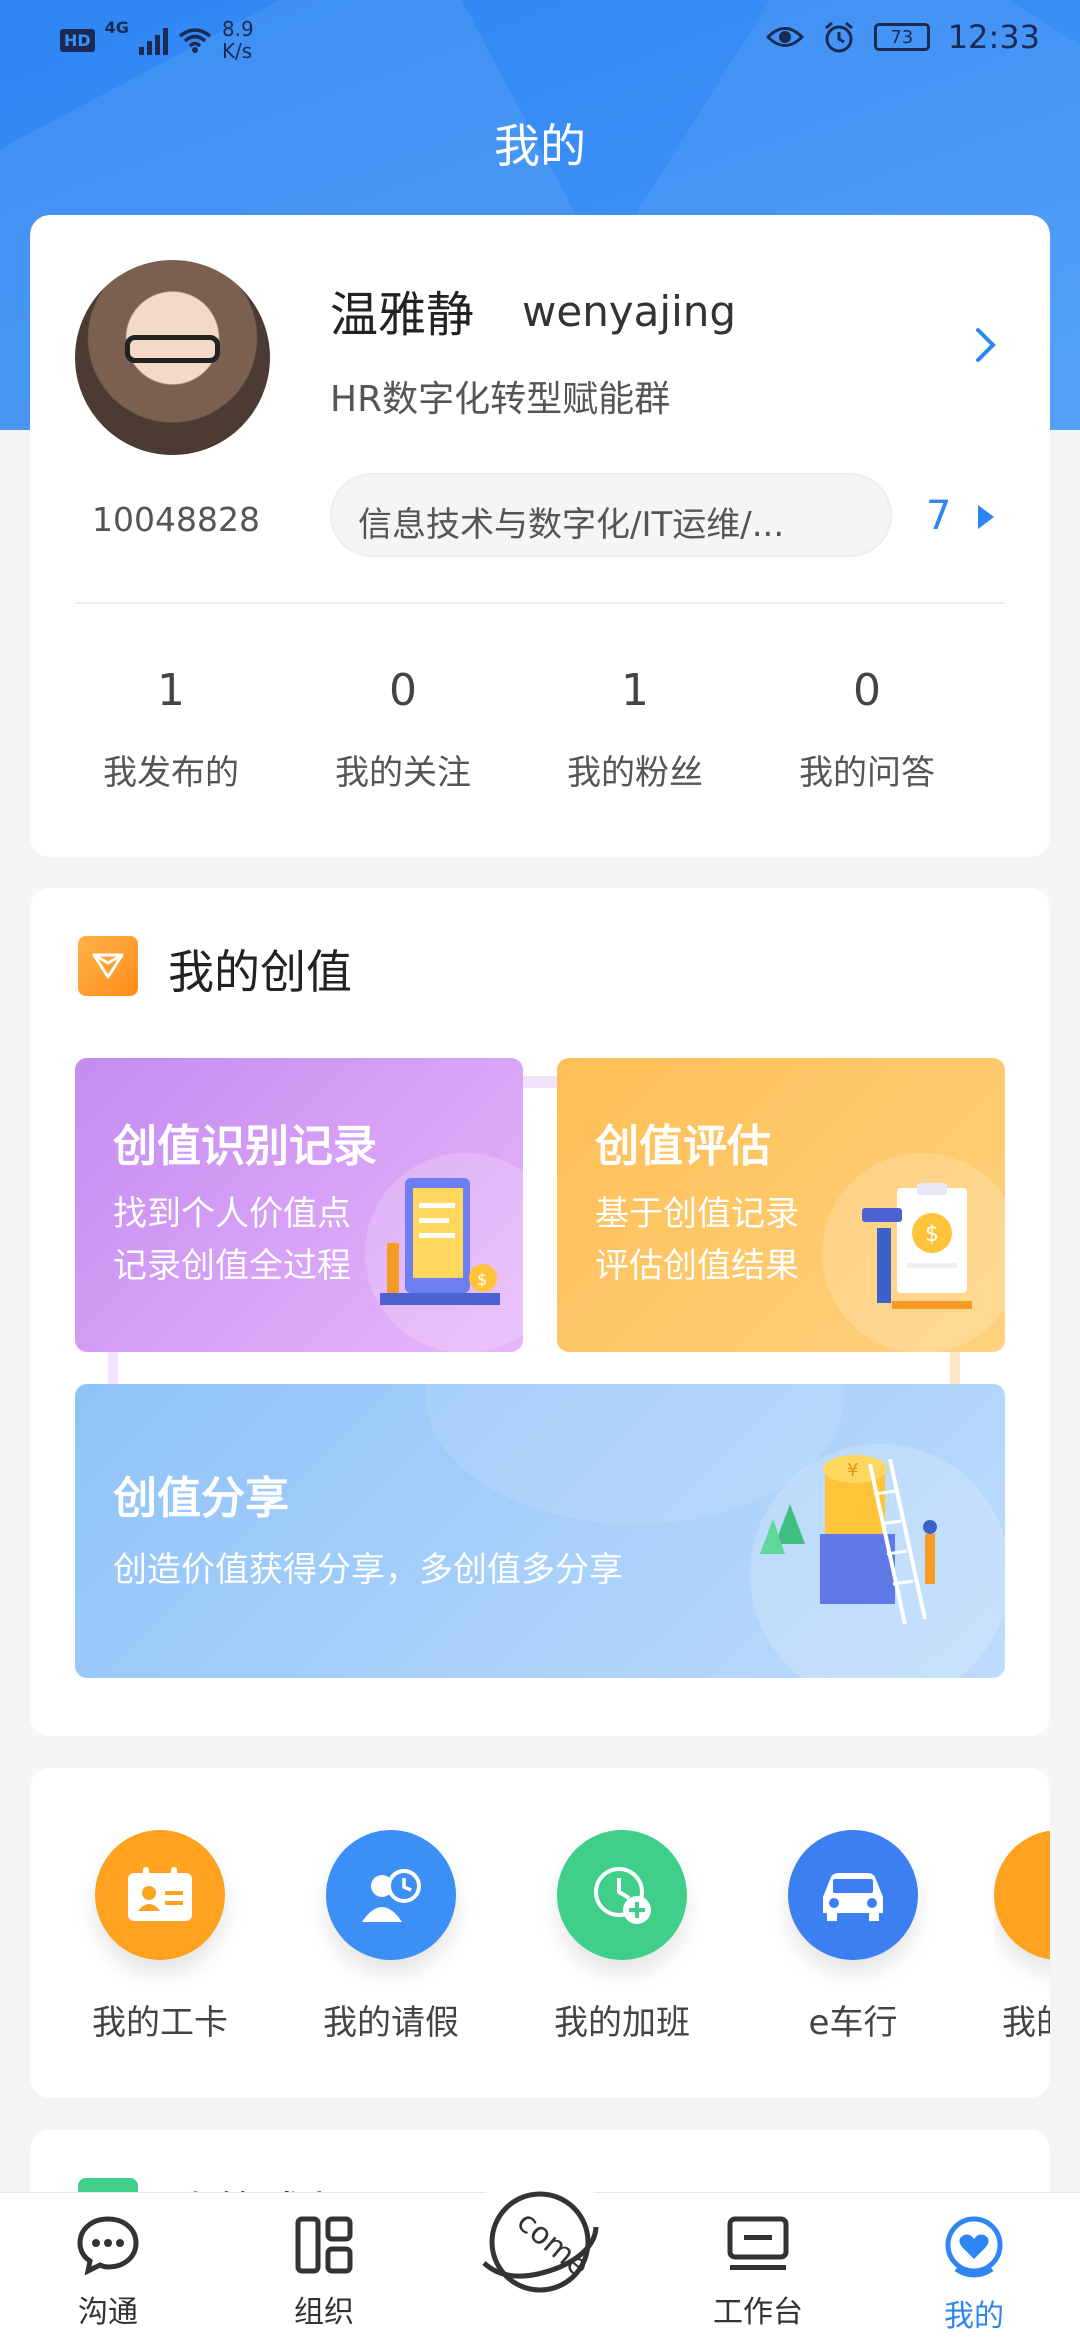  I want to click on profile-heart-icon, so click(974, 2247).